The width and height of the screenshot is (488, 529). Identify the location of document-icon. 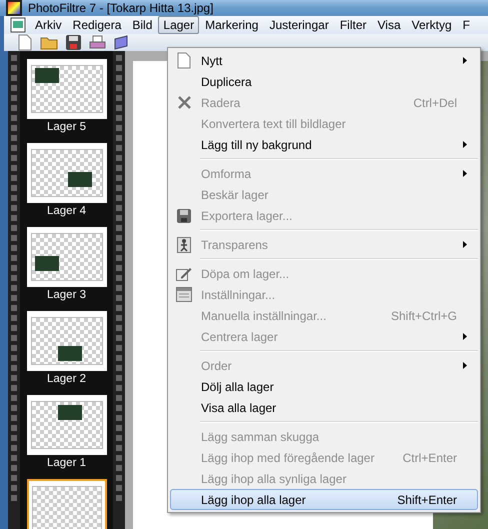
(18, 25).